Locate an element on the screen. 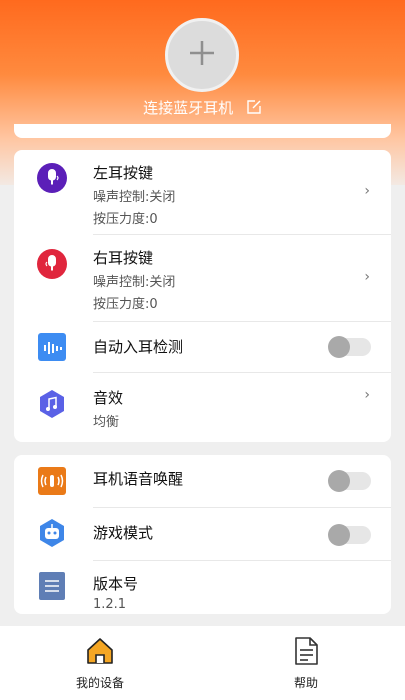 The image size is (405, 700). connect-label: 连接蓝牙耳机 is located at coordinates (188, 108).